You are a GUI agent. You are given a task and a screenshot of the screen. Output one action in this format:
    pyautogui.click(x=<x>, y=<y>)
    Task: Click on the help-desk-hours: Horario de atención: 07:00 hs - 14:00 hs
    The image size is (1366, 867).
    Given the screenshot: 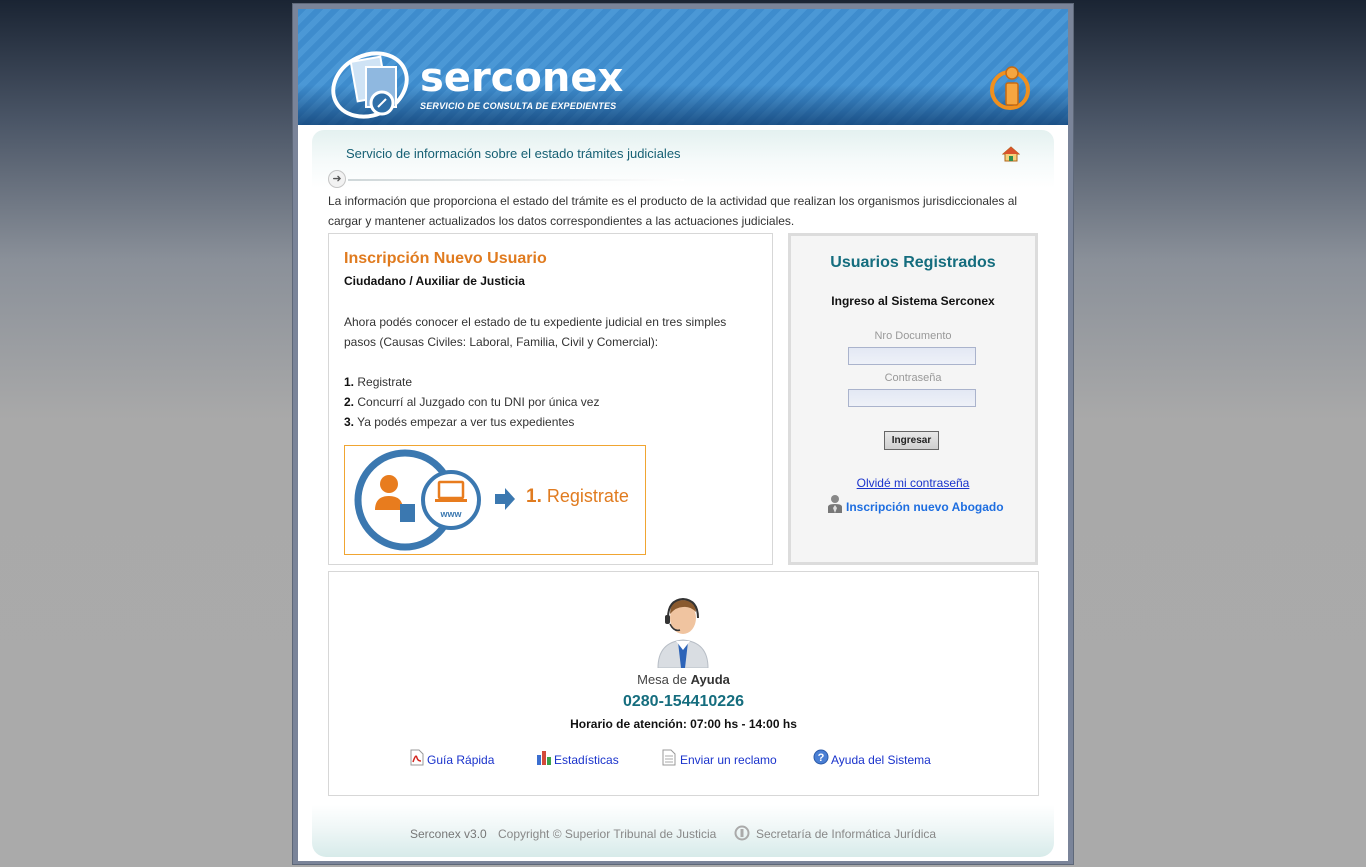 What is the action you would take?
    pyautogui.click(x=683, y=724)
    